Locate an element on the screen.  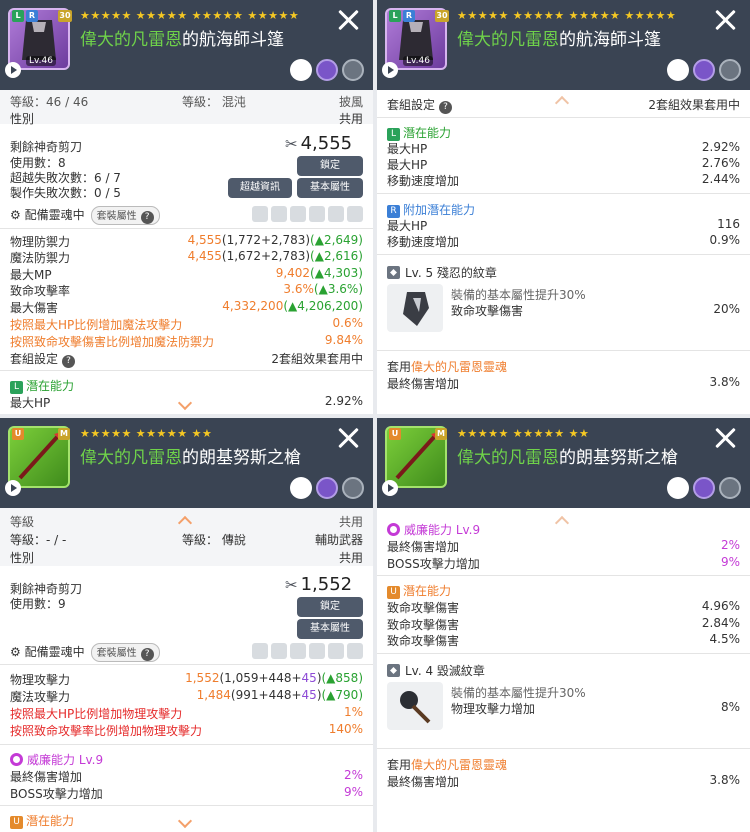
ability-icon is located at coordinates (16, 759).